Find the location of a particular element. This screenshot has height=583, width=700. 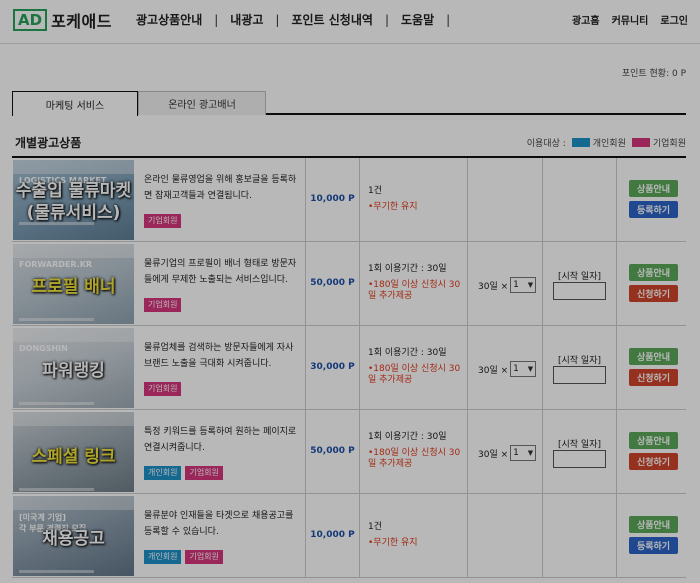

nav-item-my-ads: 내광고 is located at coordinates (246, 19).